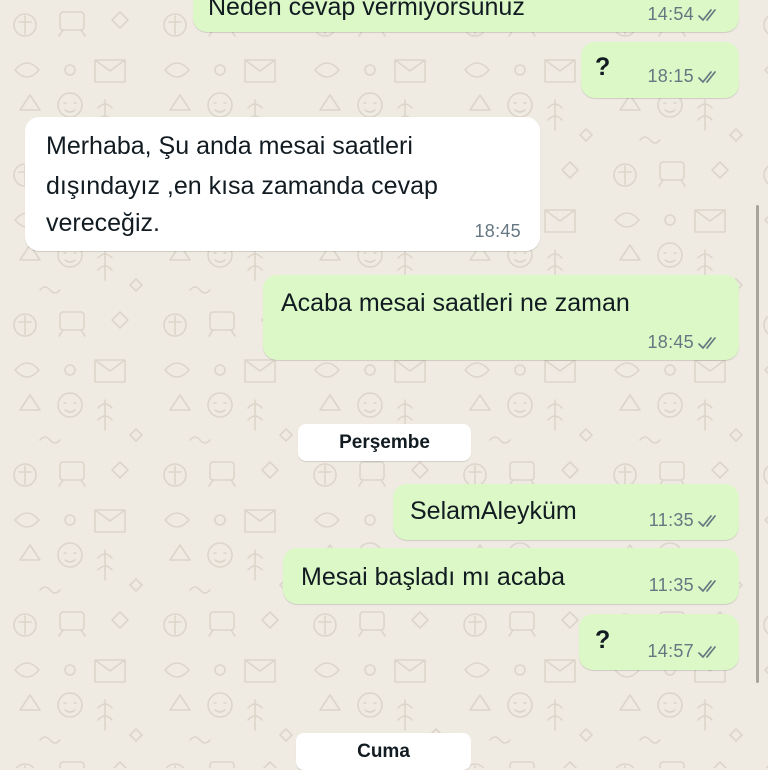 This screenshot has width=768, height=770. I want to click on message-bubble-outgoing: ? 14:57, so click(659, 642).